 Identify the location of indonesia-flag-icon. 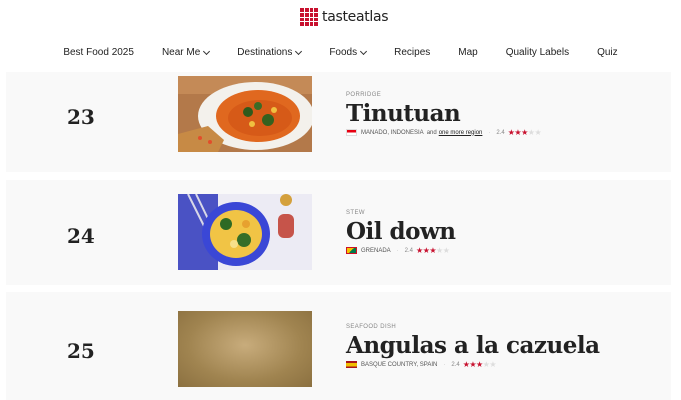
(351, 132).